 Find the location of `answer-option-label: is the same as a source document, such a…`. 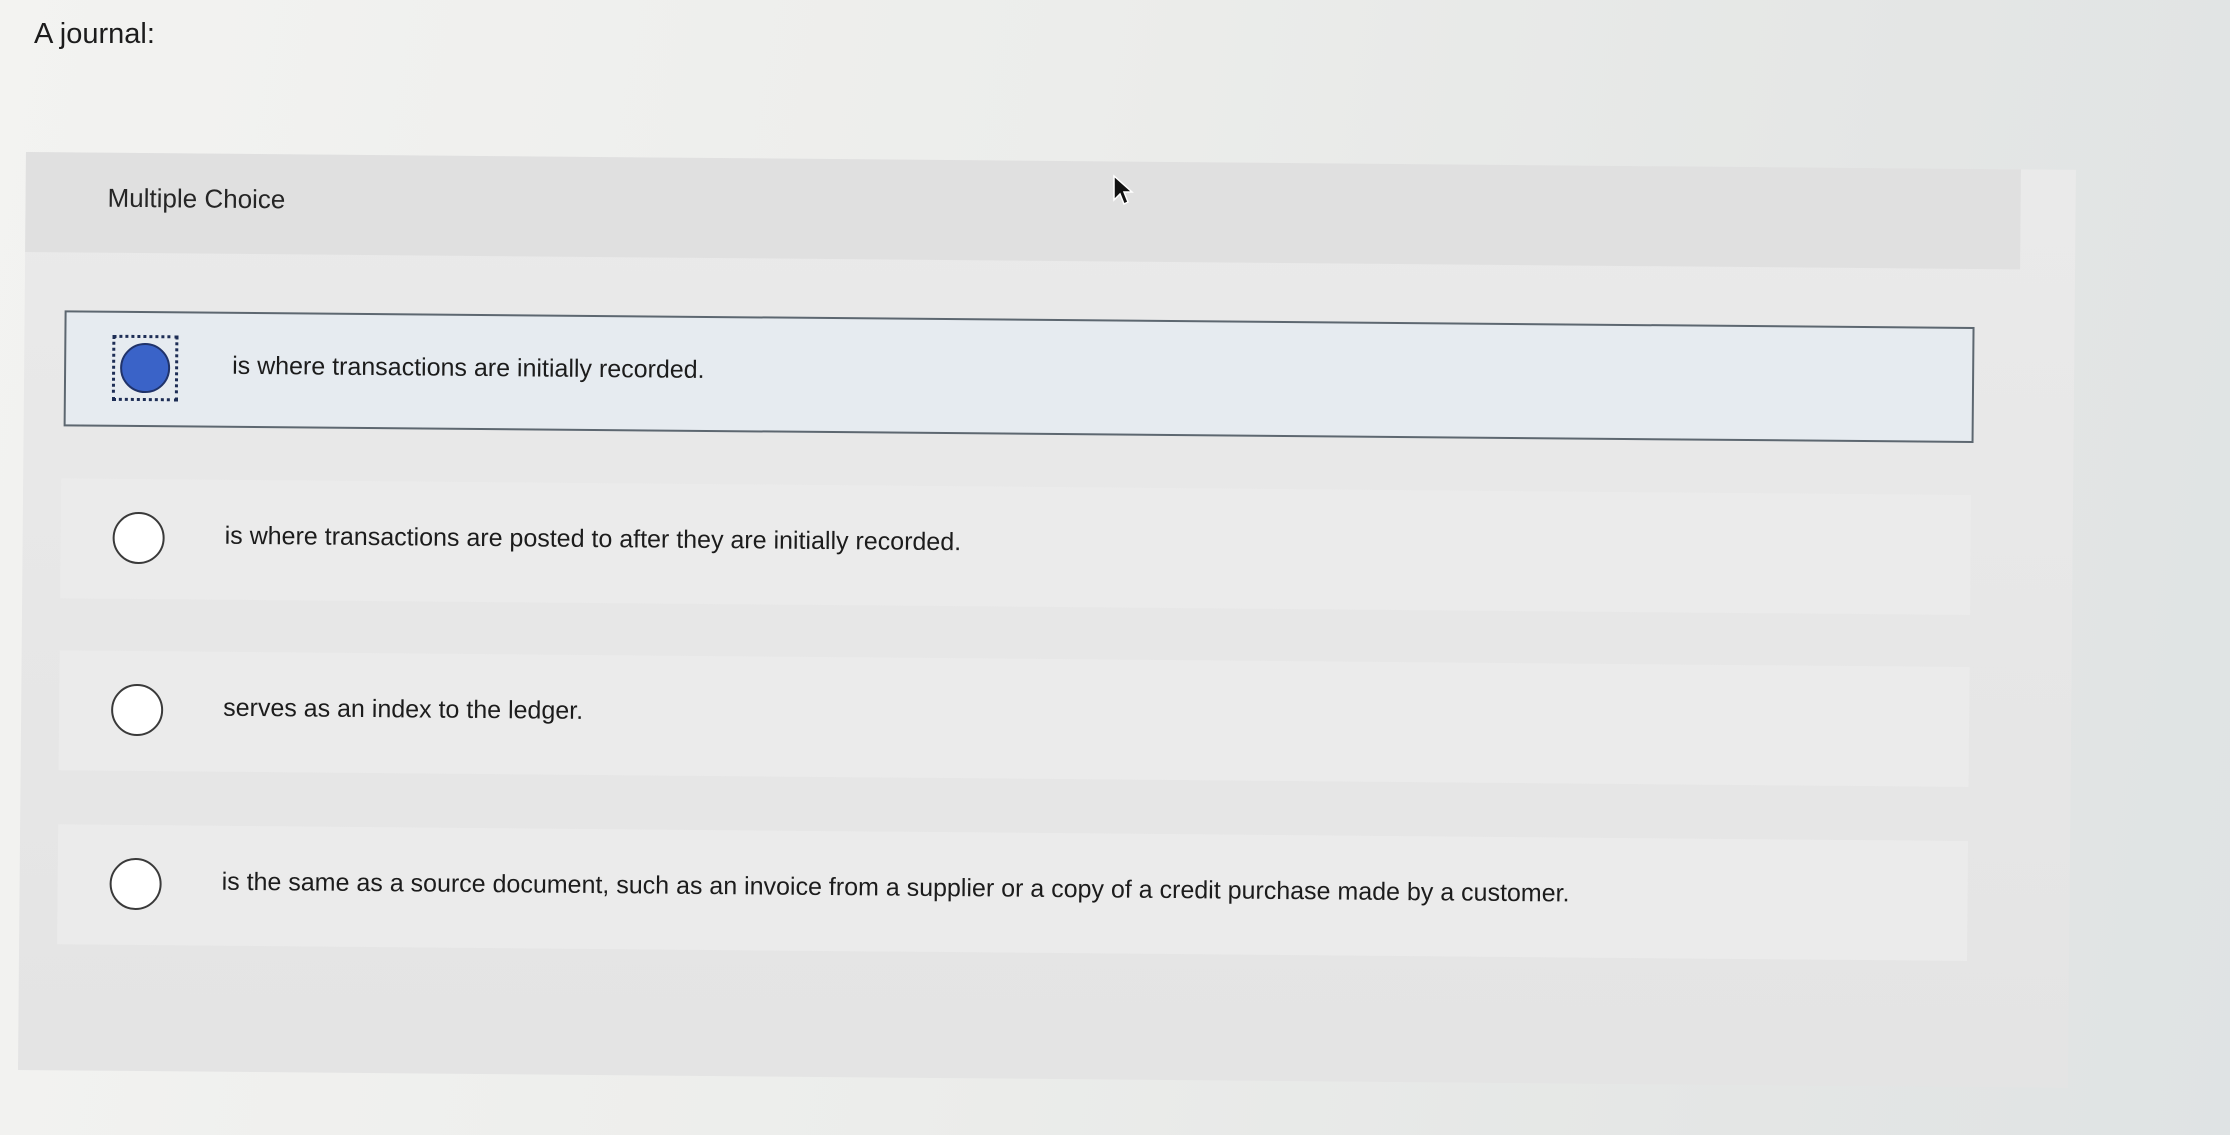

answer-option-label: is the same as a source document, such a… is located at coordinates (895, 887).